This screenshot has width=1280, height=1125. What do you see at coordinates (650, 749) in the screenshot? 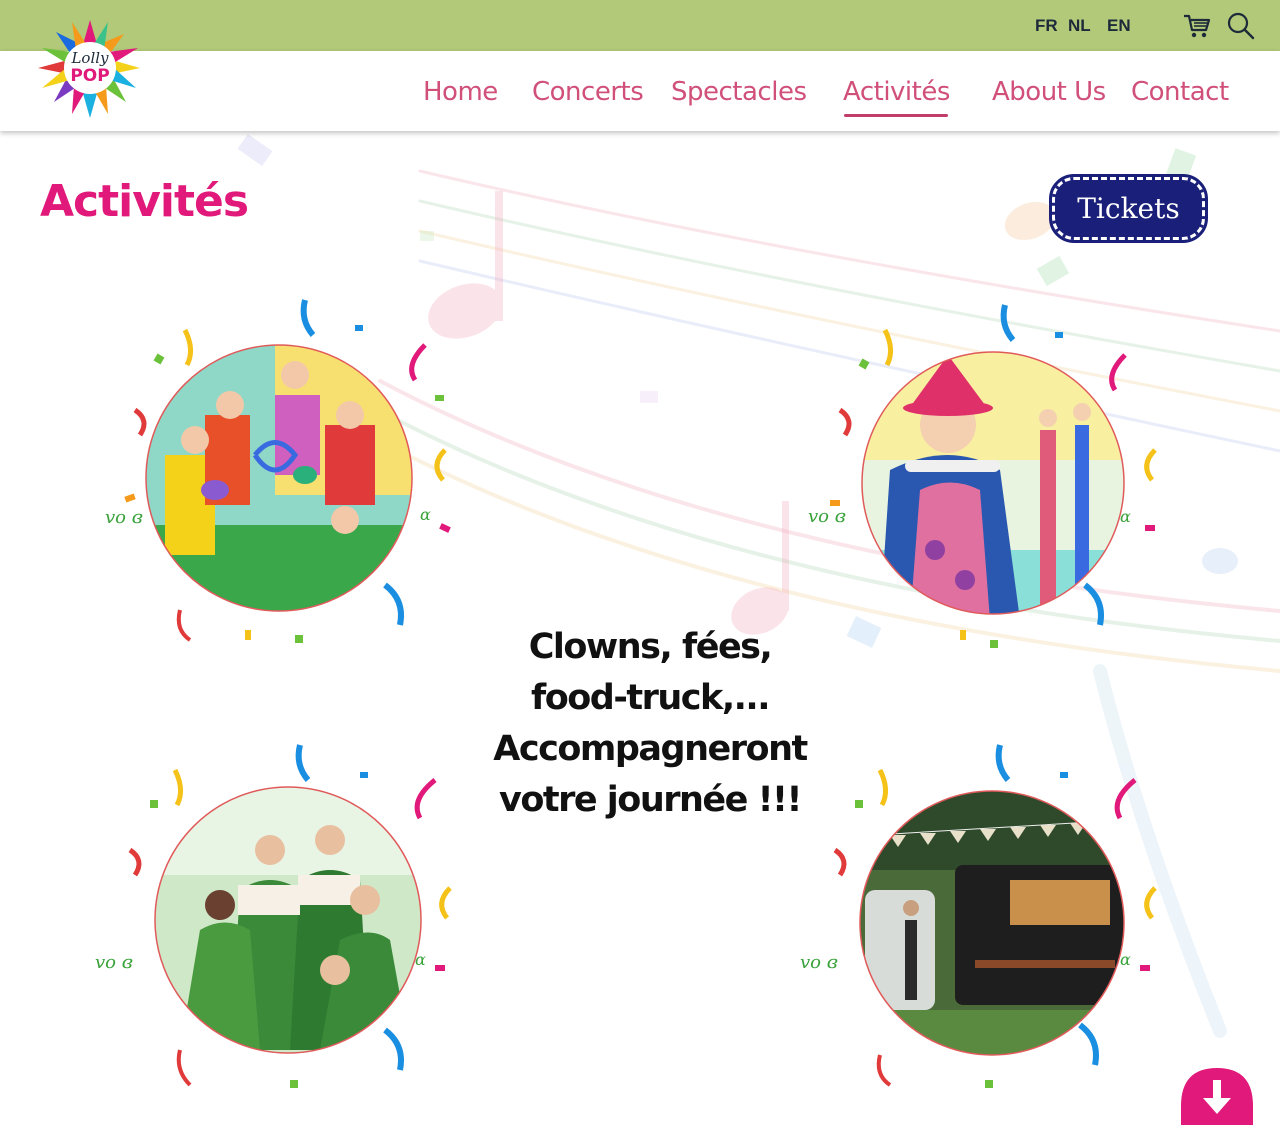
I see `tagline-line-3: Accompagneront` at bounding box center [650, 749].